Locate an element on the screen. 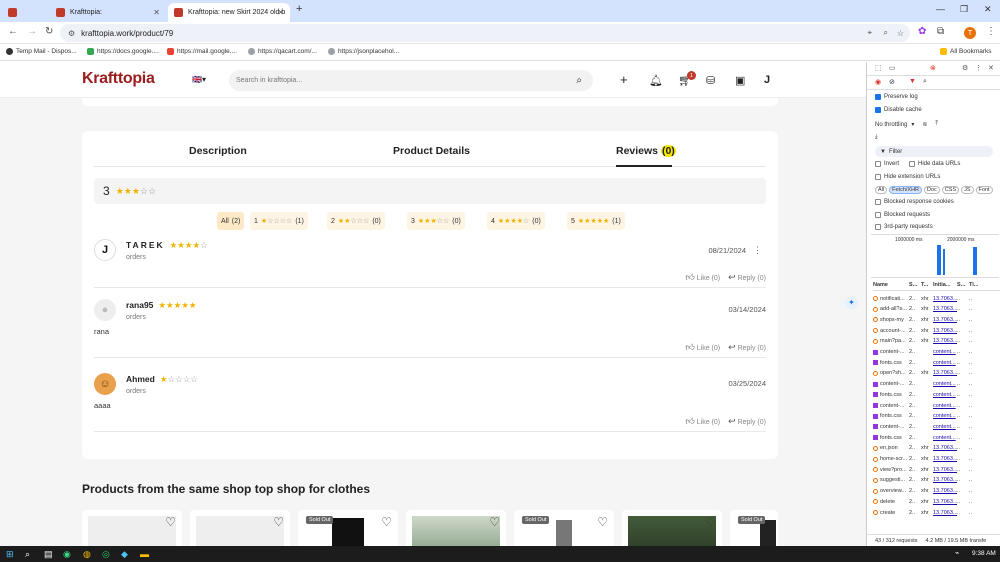  maximize-icon: ❐ is located at coordinates (964, 9).